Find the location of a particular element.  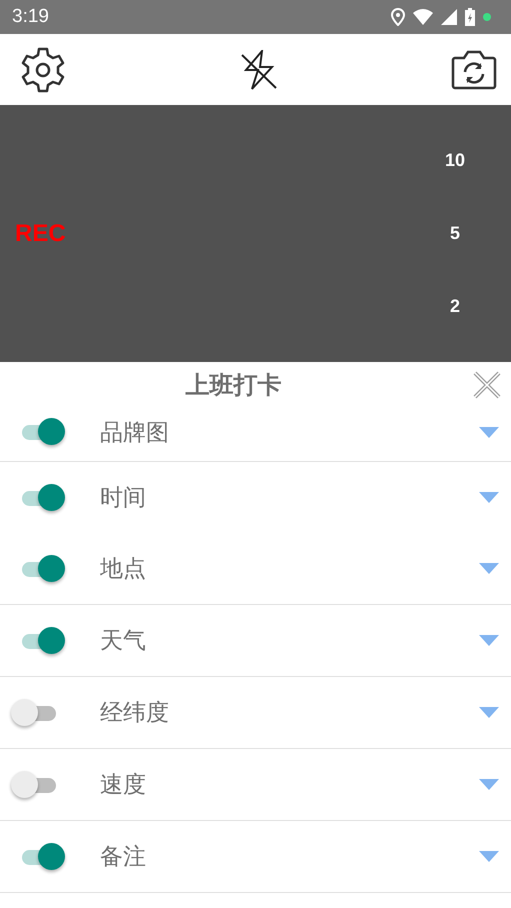

signal-icon is located at coordinates (449, 17).